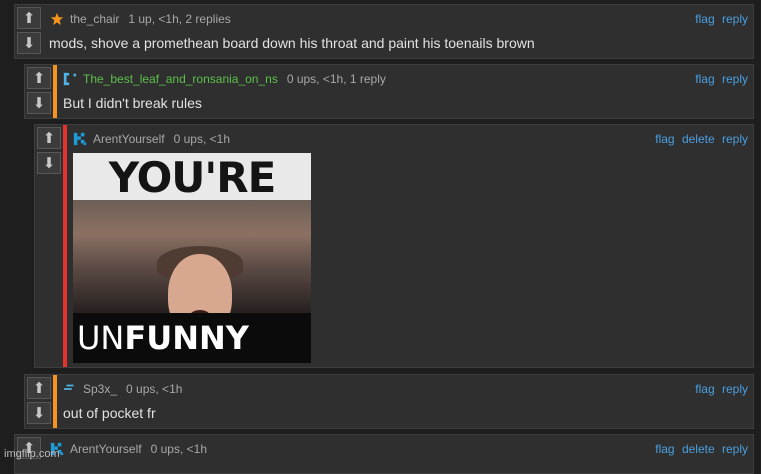  I want to click on comment-text: But I didn't break rules, so click(132, 103).